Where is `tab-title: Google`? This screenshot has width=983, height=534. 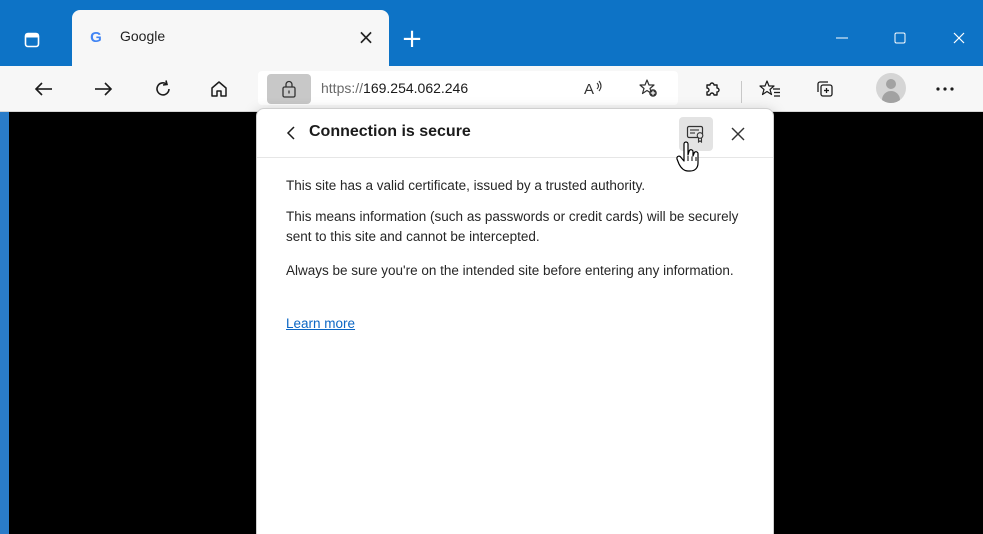 tab-title: Google is located at coordinates (143, 36).